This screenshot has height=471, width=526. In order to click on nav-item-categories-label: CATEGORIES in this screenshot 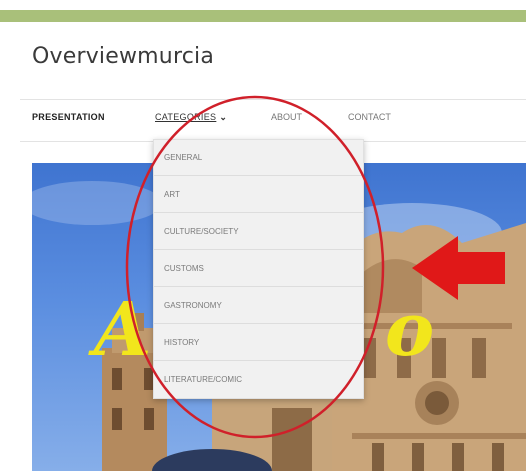, I will do `click(186, 117)`.